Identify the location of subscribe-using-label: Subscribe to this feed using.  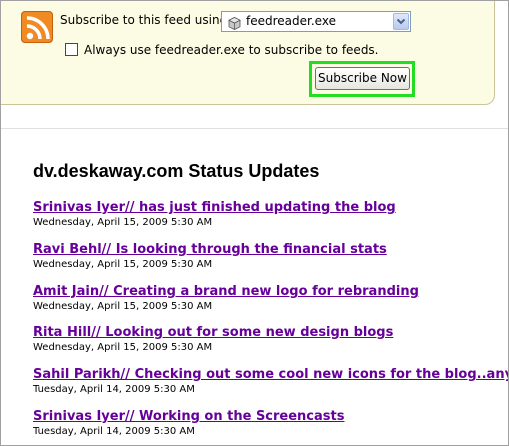
(144, 20).